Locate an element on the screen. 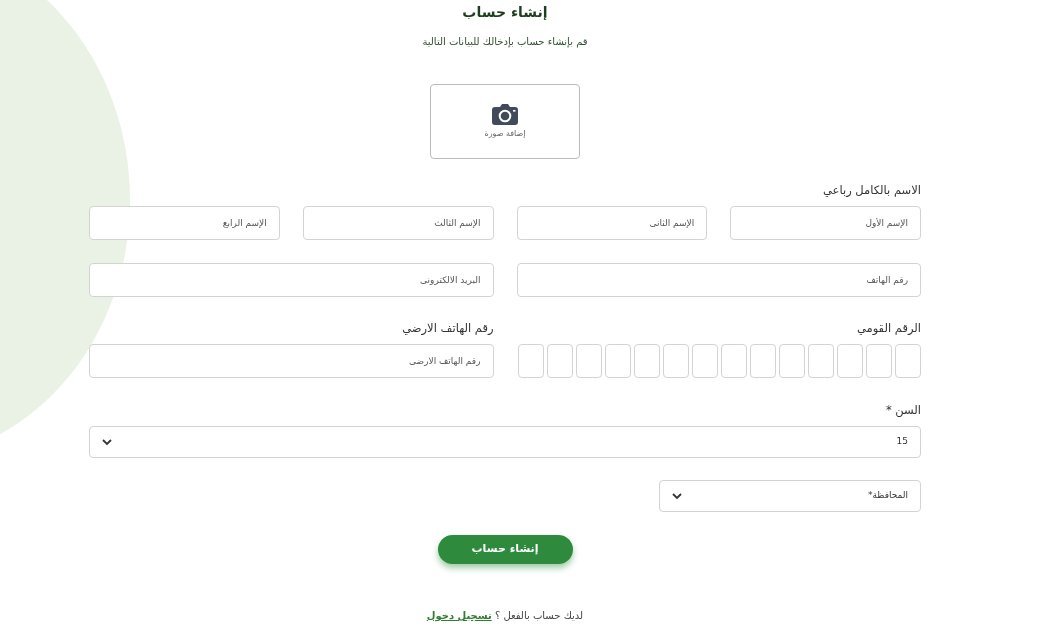 This screenshot has height=629, width=1040. camera-icon is located at coordinates (505, 114).